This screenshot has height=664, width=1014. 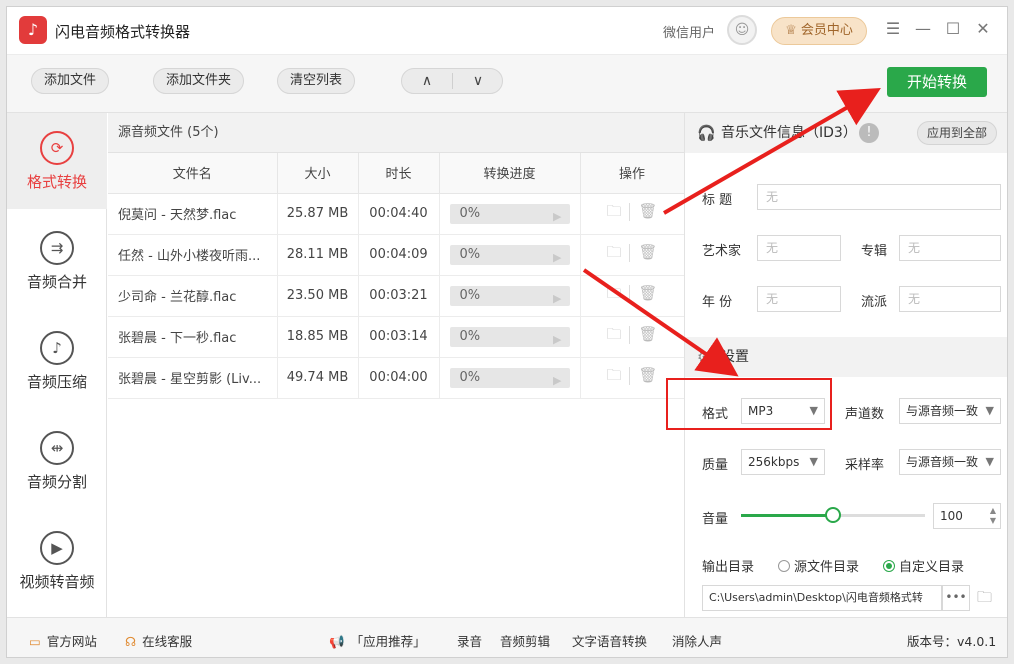 I want to click on file-size: 49.74 MB, so click(x=318, y=378).